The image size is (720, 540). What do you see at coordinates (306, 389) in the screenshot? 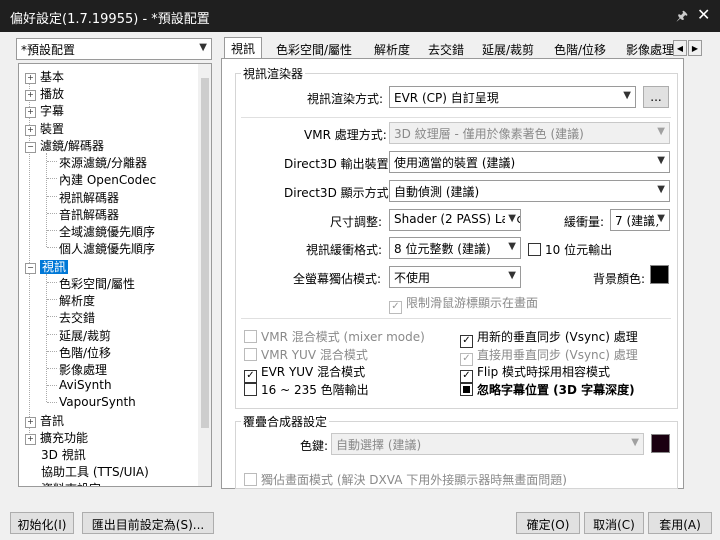
I see `range-16-235-checkbox: 16 ~ 235 色階輸出` at bounding box center [306, 389].